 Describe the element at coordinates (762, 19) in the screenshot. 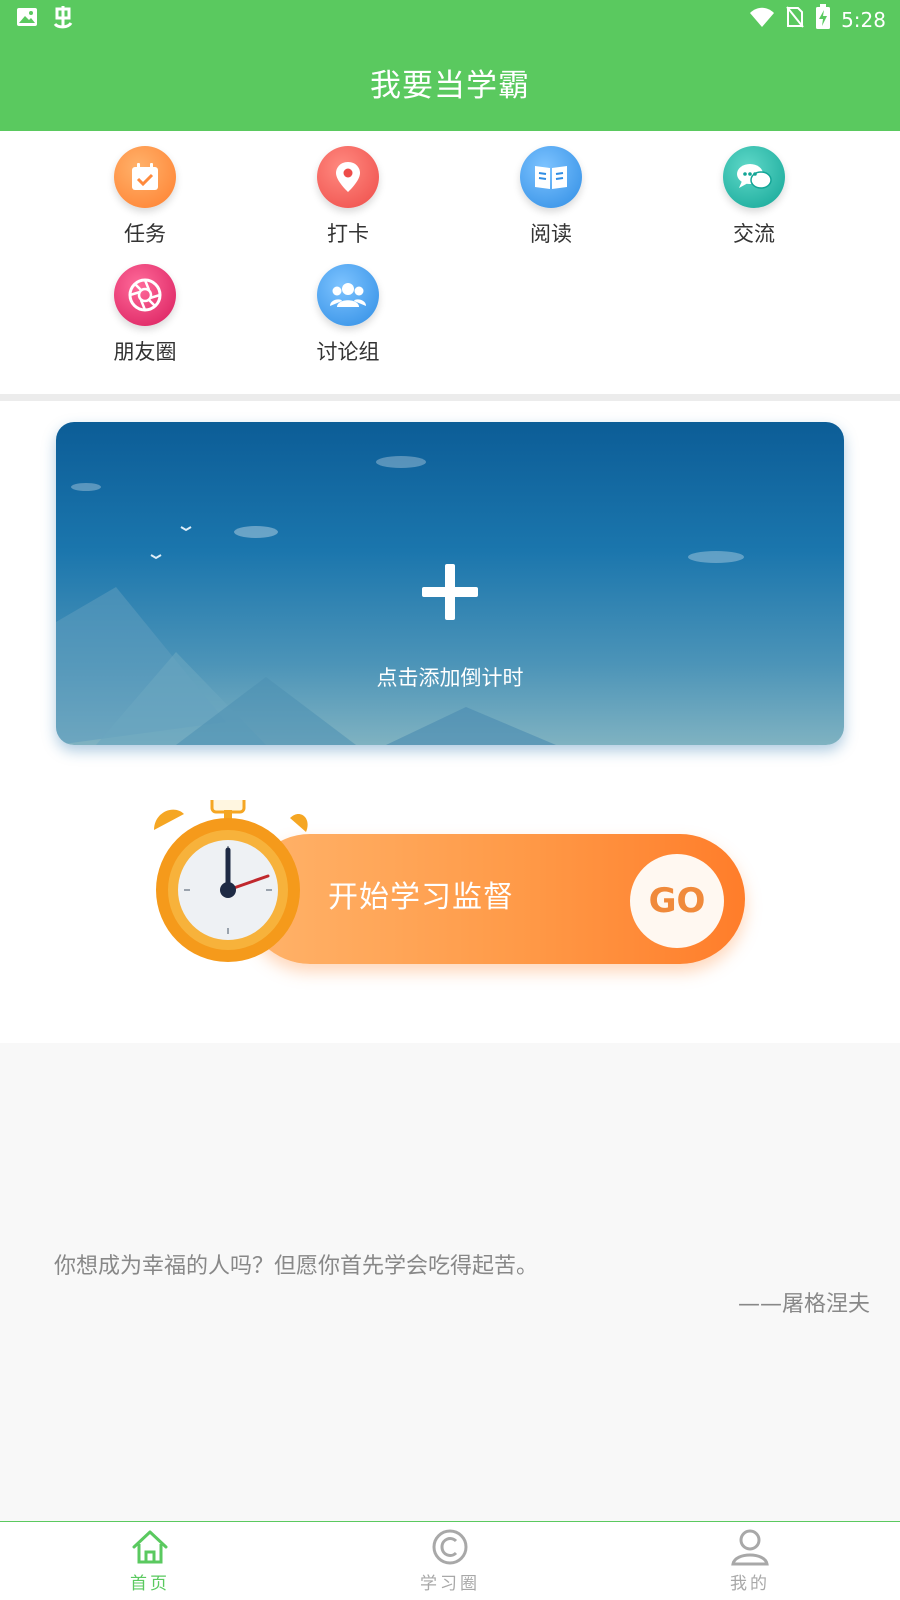

I see `wifi-icon` at that location.